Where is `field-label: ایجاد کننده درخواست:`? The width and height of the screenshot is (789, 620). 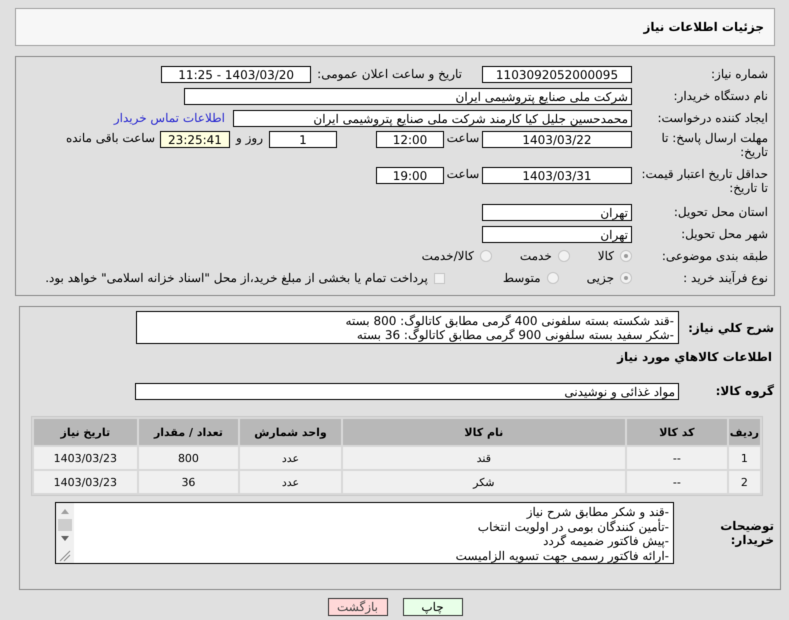
field-label: ایجاد کننده درخواست: is located at coordinates (712, 118).